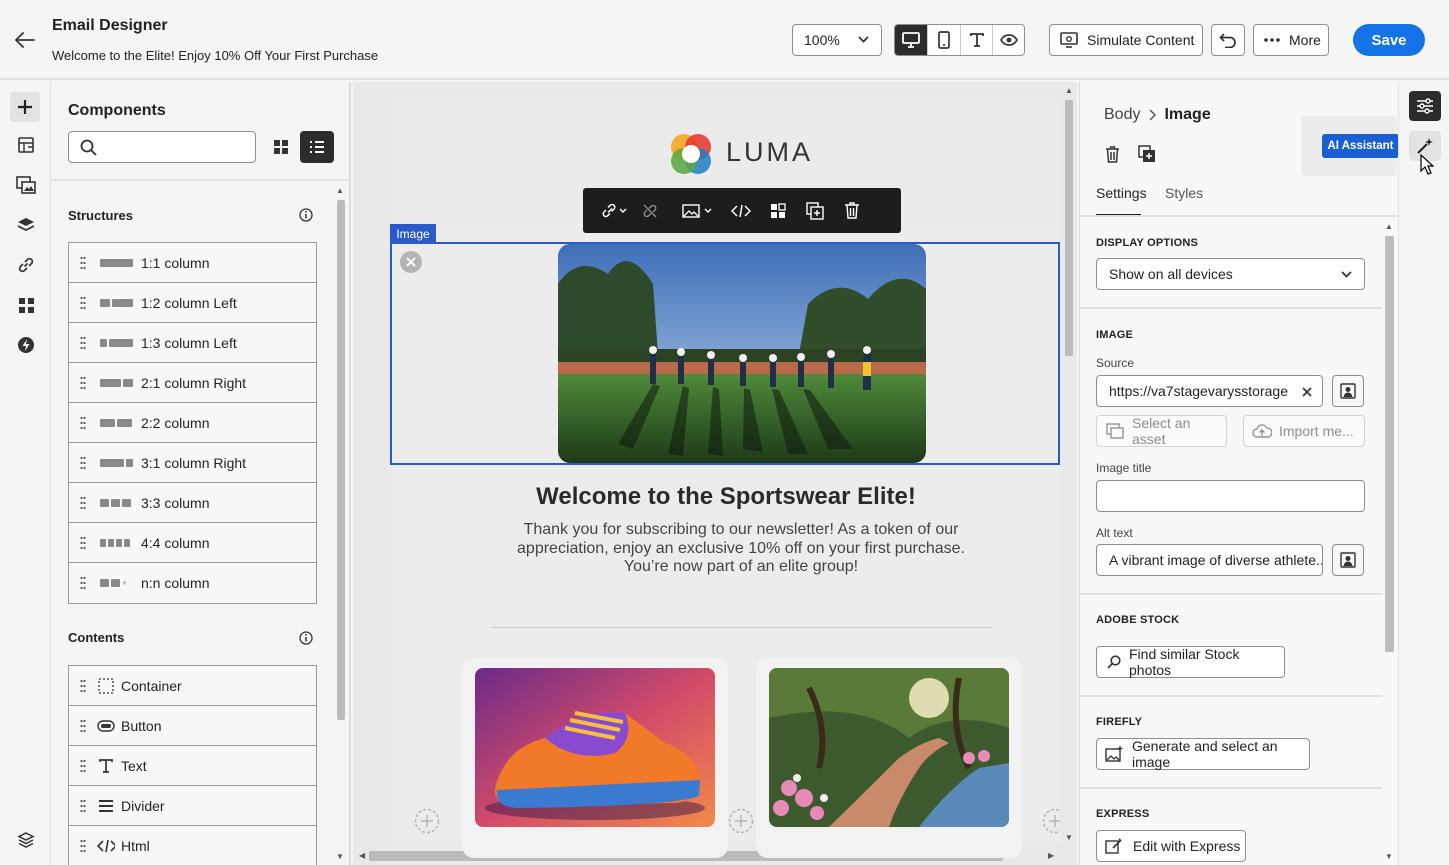  What do you see at coordinates (741, 210) in the screenshot?
I see `html-edit-button` at bounding box center [741, 210].